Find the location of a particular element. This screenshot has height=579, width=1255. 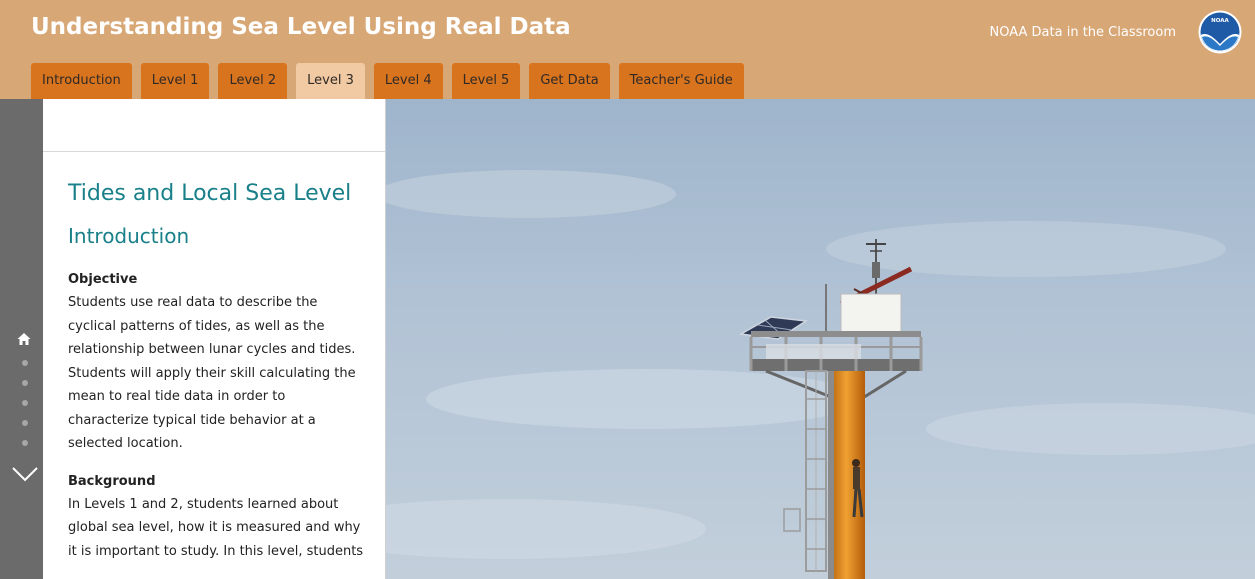

home-icon is located at coordinates (24, 339).